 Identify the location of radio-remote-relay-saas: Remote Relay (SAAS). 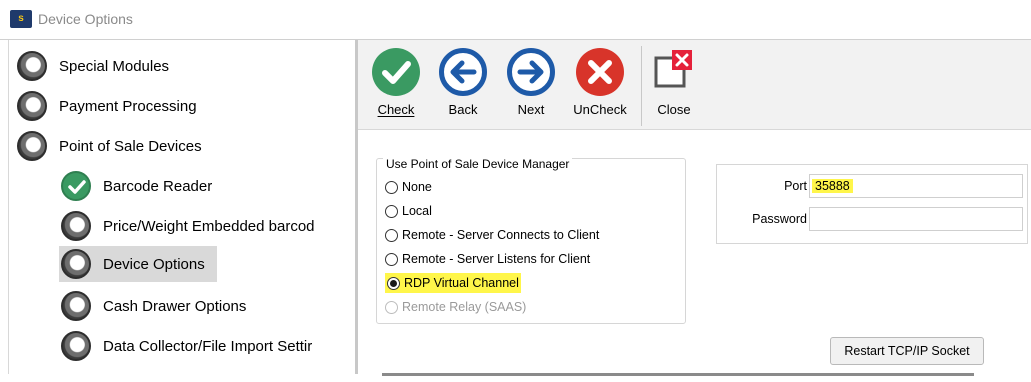
(455, 307).